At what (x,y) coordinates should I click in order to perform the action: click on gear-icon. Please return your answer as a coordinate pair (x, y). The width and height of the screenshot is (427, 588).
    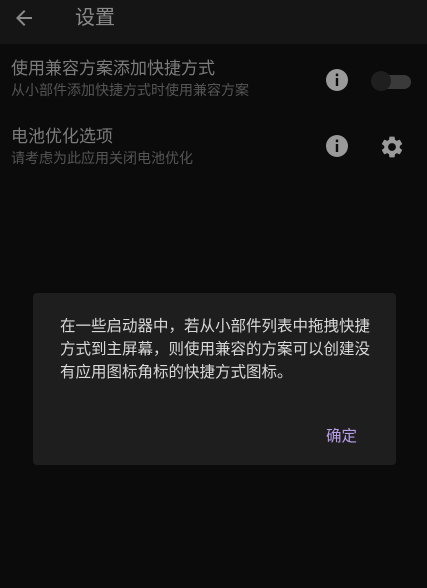
    Looking at the image, I should click on (392, 147).